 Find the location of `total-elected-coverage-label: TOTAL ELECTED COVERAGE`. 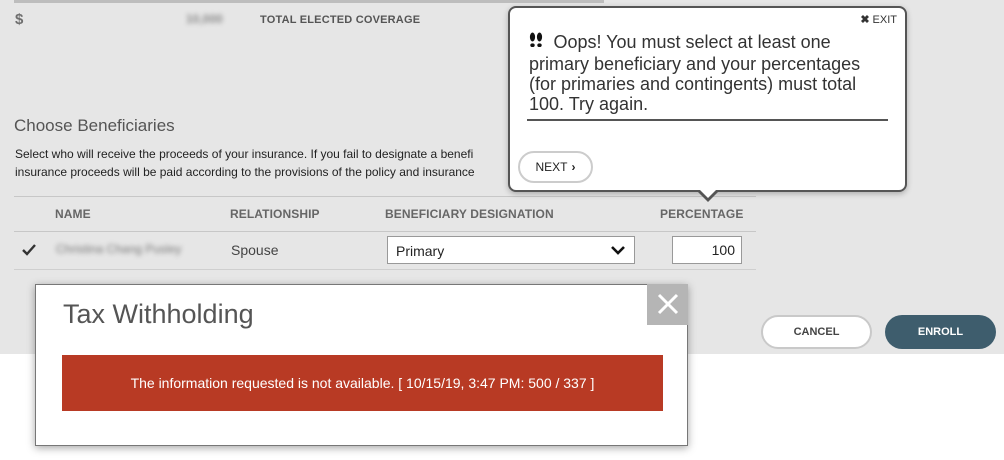

total-elected-coverage-label: TOTAL ELECTED COVERAGE is located at coordinates (340, 20).